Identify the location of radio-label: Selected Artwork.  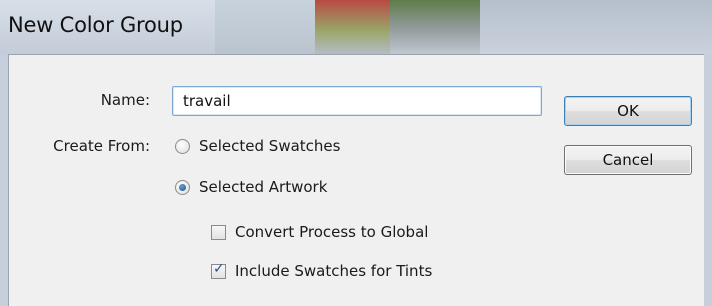
(263, 187).